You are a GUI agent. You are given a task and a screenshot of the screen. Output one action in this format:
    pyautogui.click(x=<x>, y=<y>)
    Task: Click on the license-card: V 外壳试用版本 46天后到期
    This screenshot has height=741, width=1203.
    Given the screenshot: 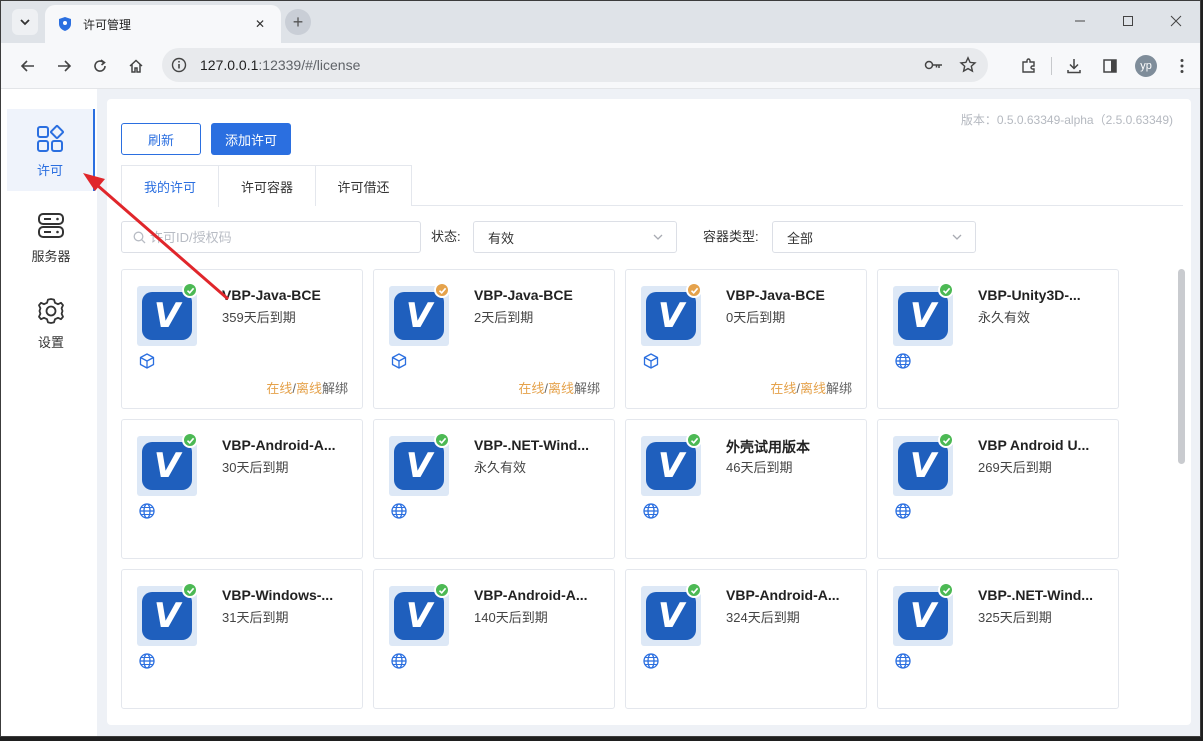 What is the action you would take?
    pyautogui.click(x=746, y=489)
    